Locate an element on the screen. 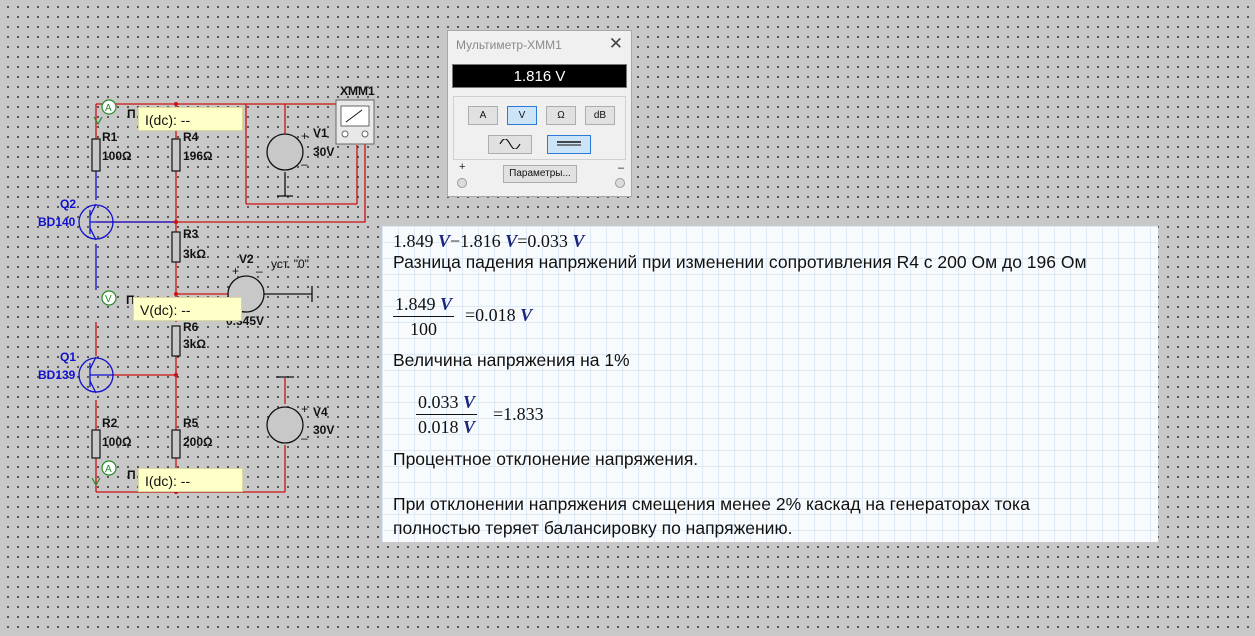 The image size is (1255, 636). eq3-result: =1.833 is located at coordinates (518, 414).